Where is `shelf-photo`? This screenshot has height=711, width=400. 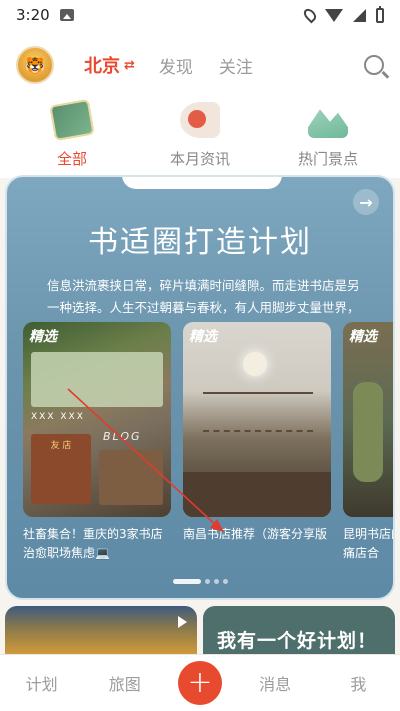 shelf-photo is located at coordinates (131, 477).